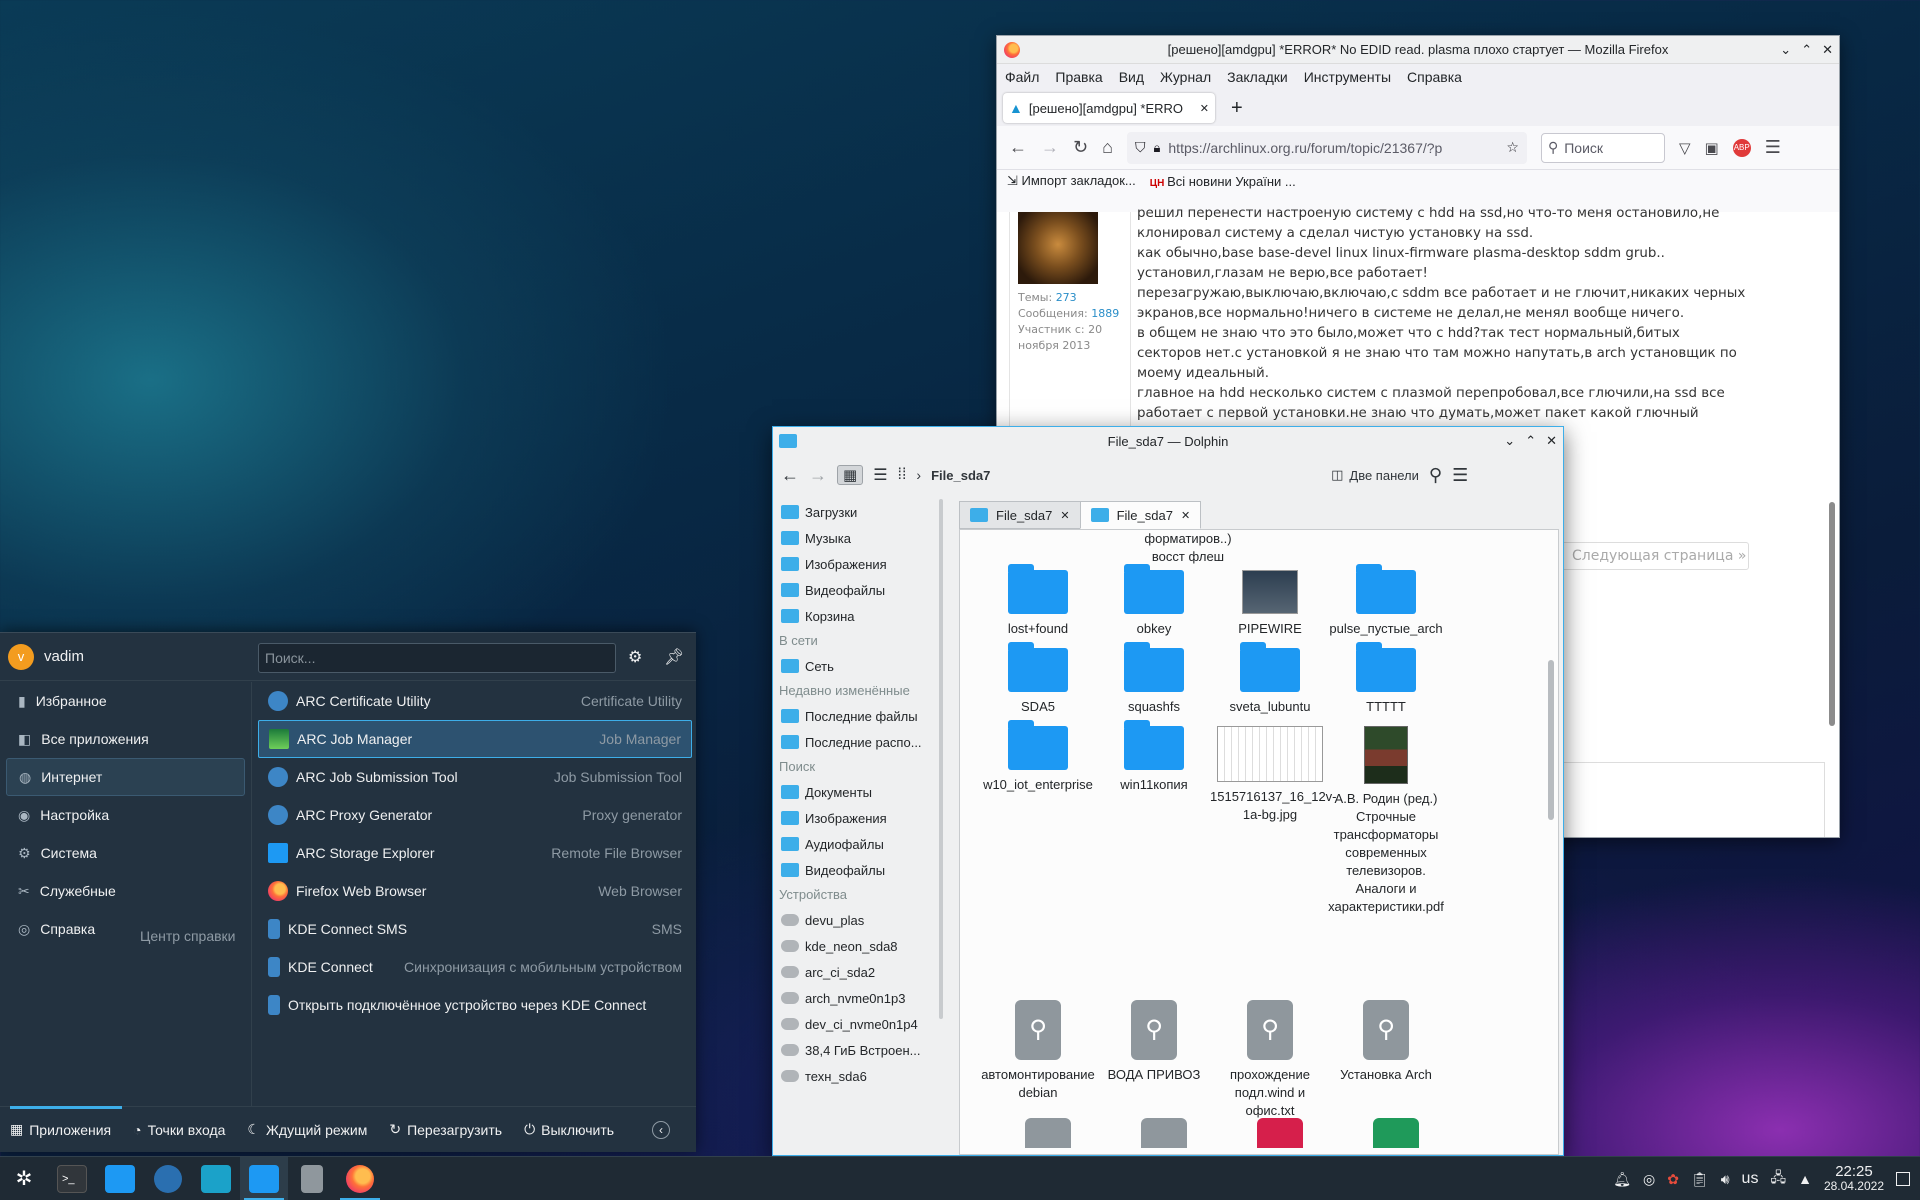  Describe the element at coordinates (179, 1130) in the screenshot. I see `footer-places-button: ◔ Точки входа` at that location.